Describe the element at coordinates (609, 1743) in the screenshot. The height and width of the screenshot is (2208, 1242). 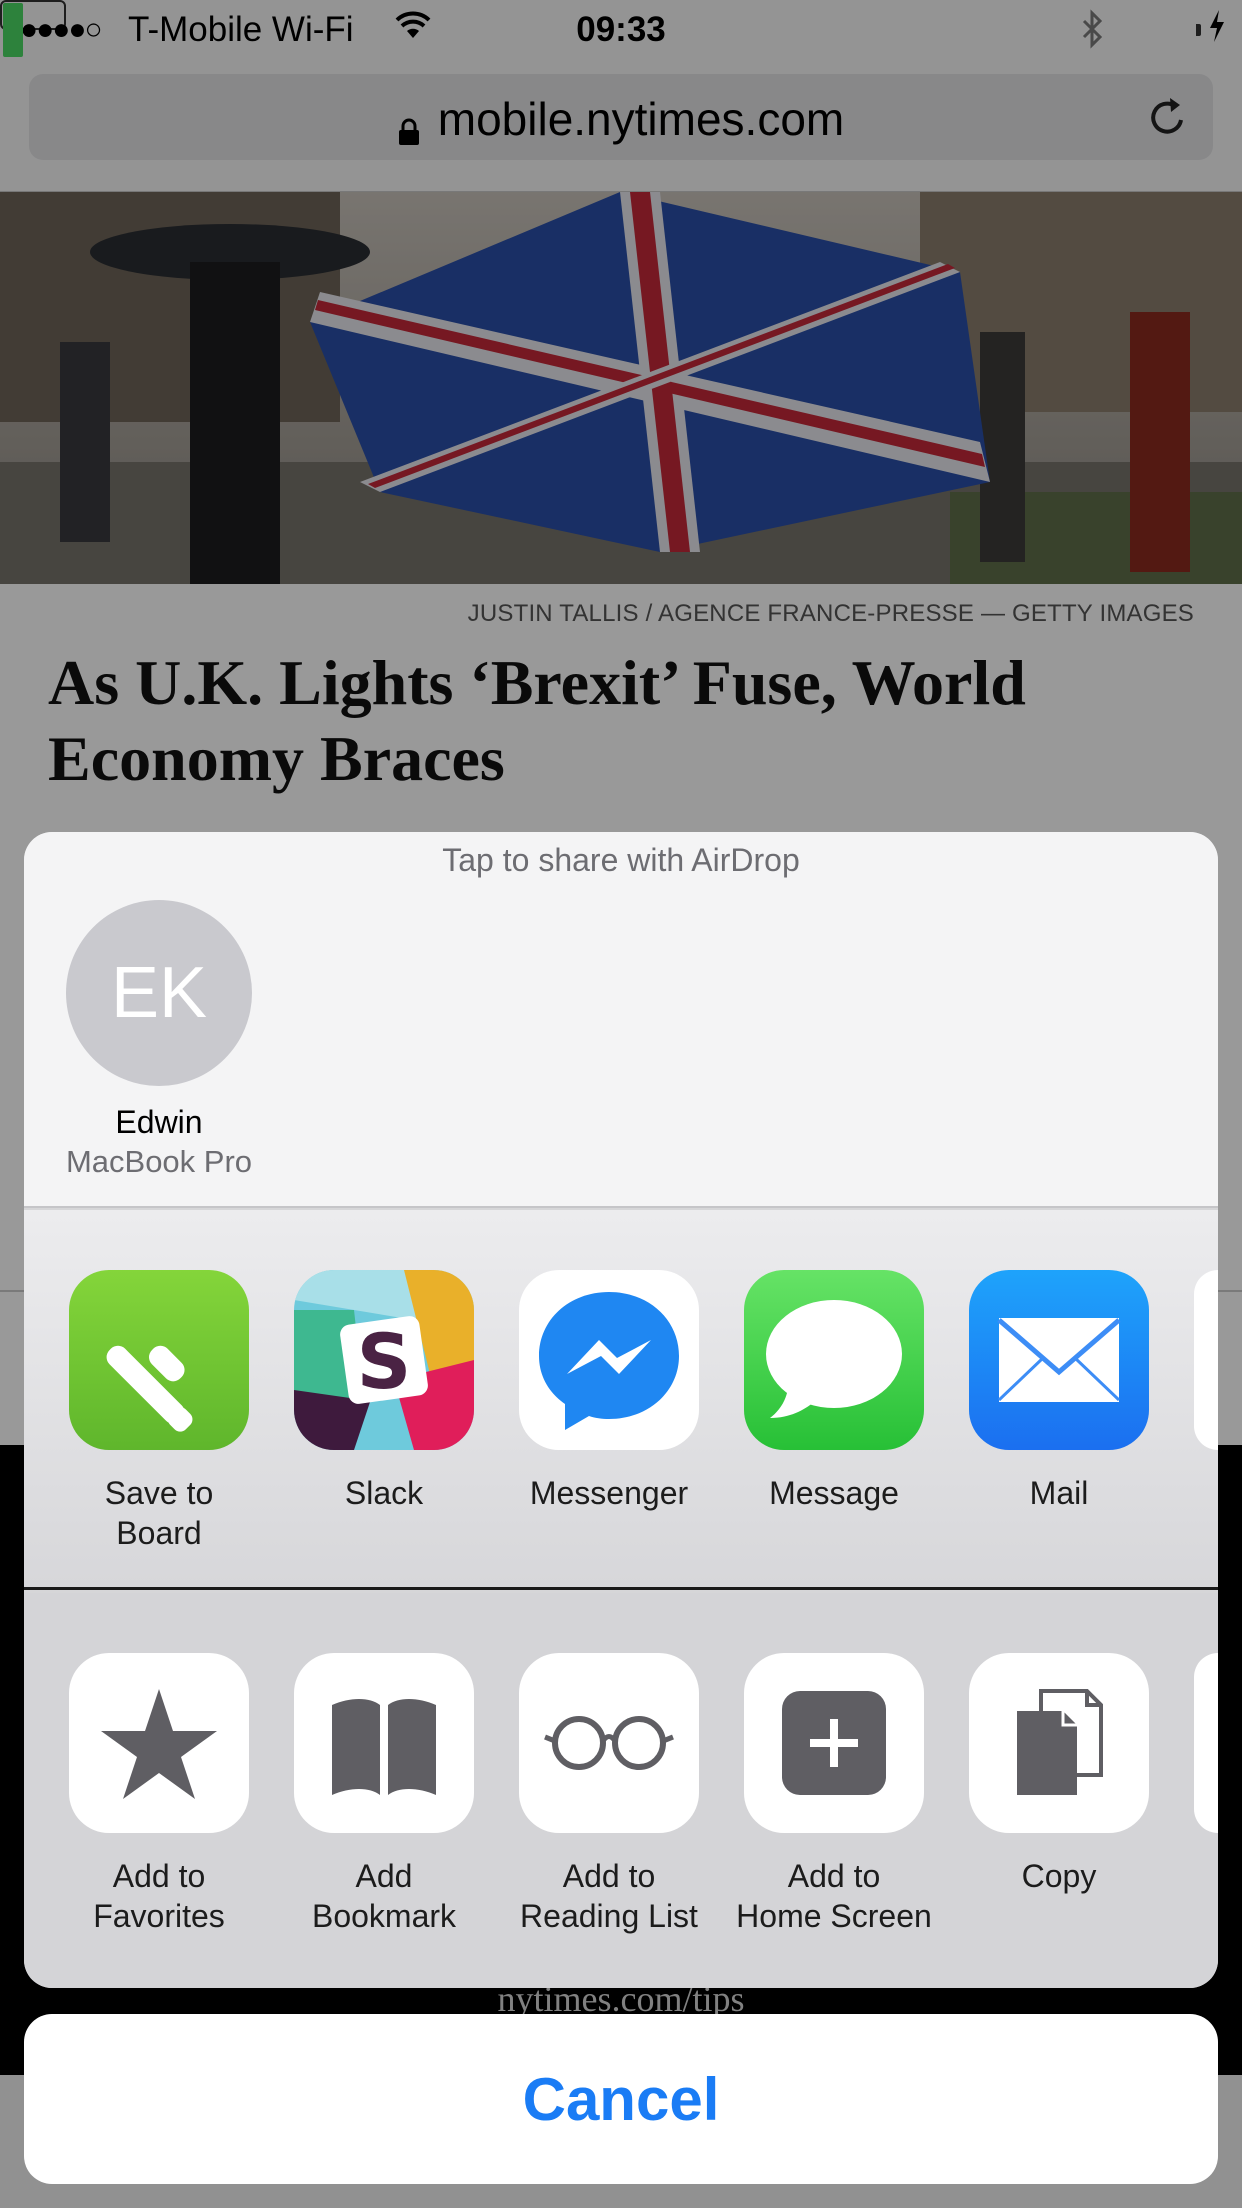
I see `glasses-icon` at that location.